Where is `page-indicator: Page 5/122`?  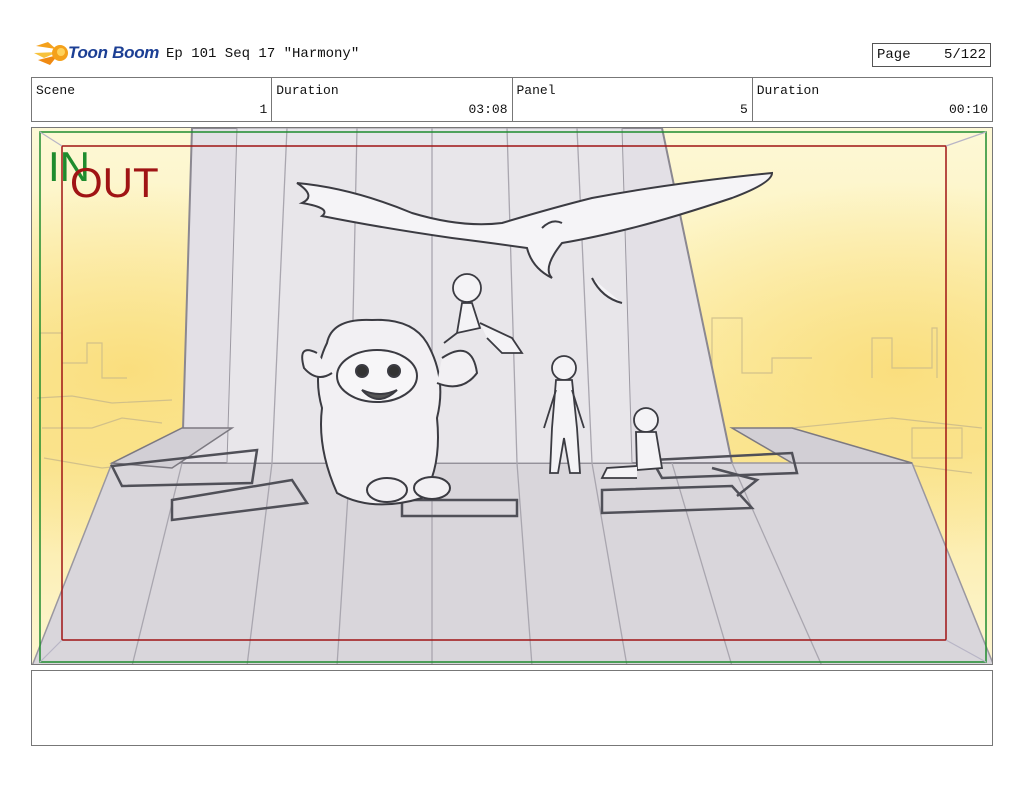
page-indicator: Page 5/122 is located at coordinates (931, 55).